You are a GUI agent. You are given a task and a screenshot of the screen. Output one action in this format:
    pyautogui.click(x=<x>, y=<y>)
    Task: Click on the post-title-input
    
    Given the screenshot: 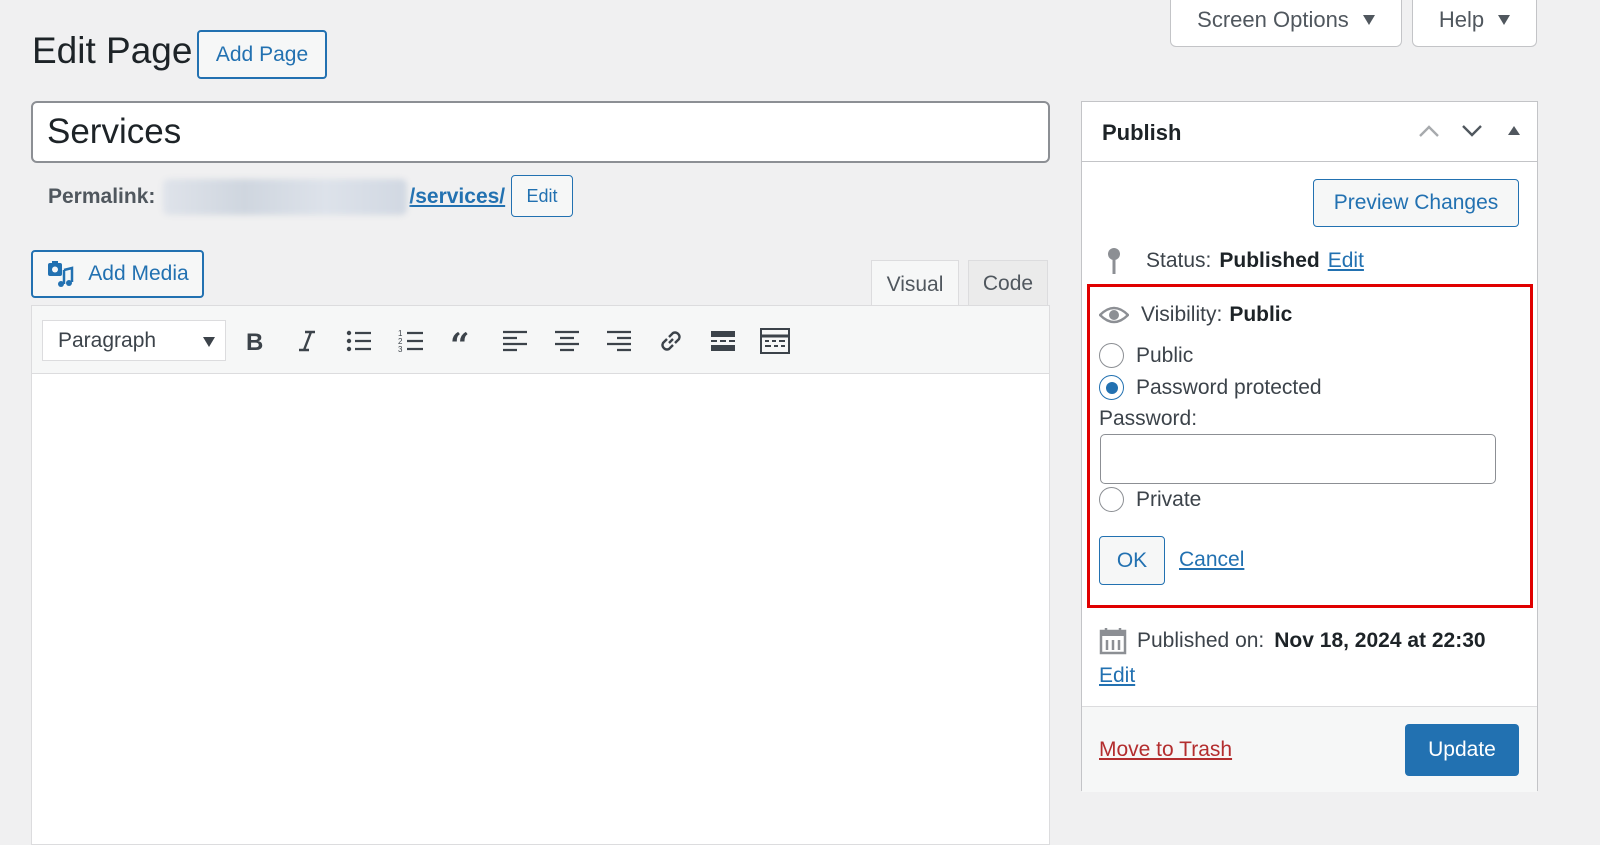 What is the action you would take?
    pyautogui.click(x=540, y=132)
    